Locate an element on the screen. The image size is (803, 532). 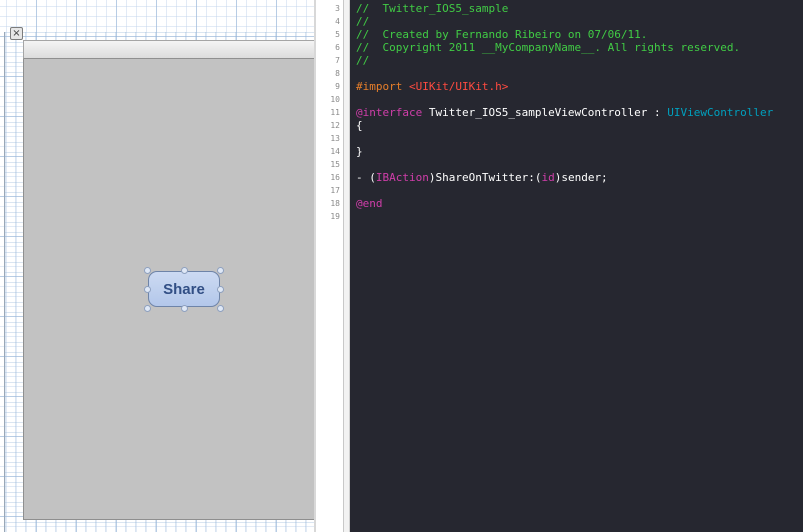
line-number: 14 is located at coordinates (335, 151).